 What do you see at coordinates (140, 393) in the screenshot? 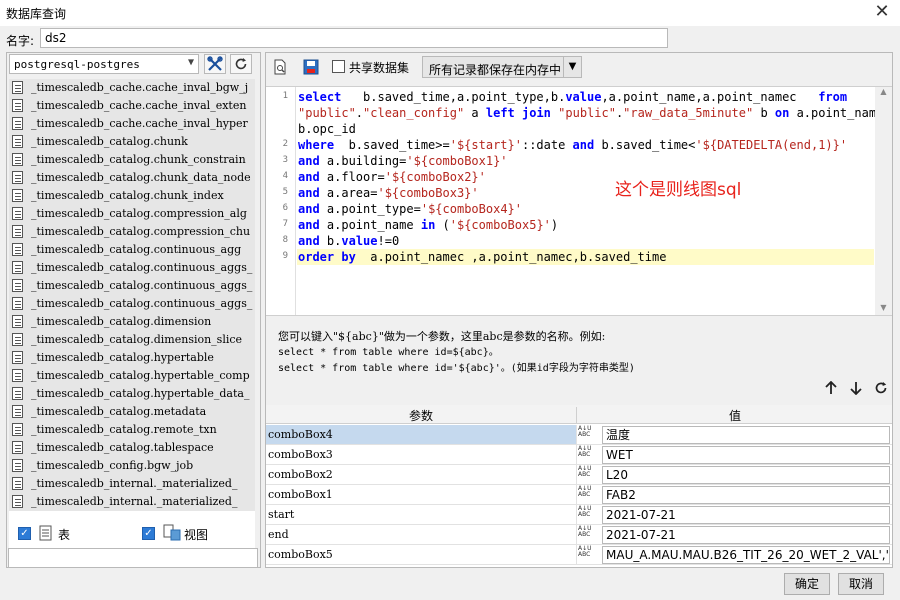
I see `table-name: _timescaledb_catalog.hypertable_data_` at bounding box center [140, 393].